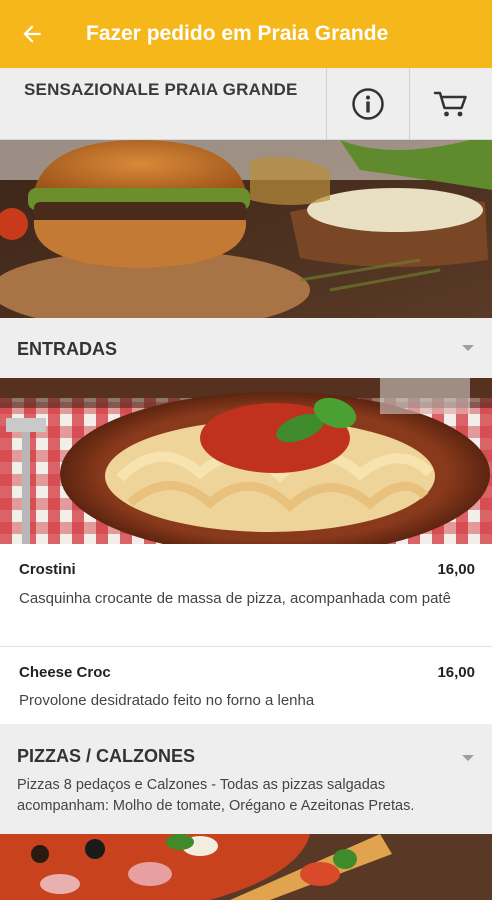 This screenshot has height=900, width=492. I want to click on page-title: Fazer pedido em Praia Grande, so click(237, 33).